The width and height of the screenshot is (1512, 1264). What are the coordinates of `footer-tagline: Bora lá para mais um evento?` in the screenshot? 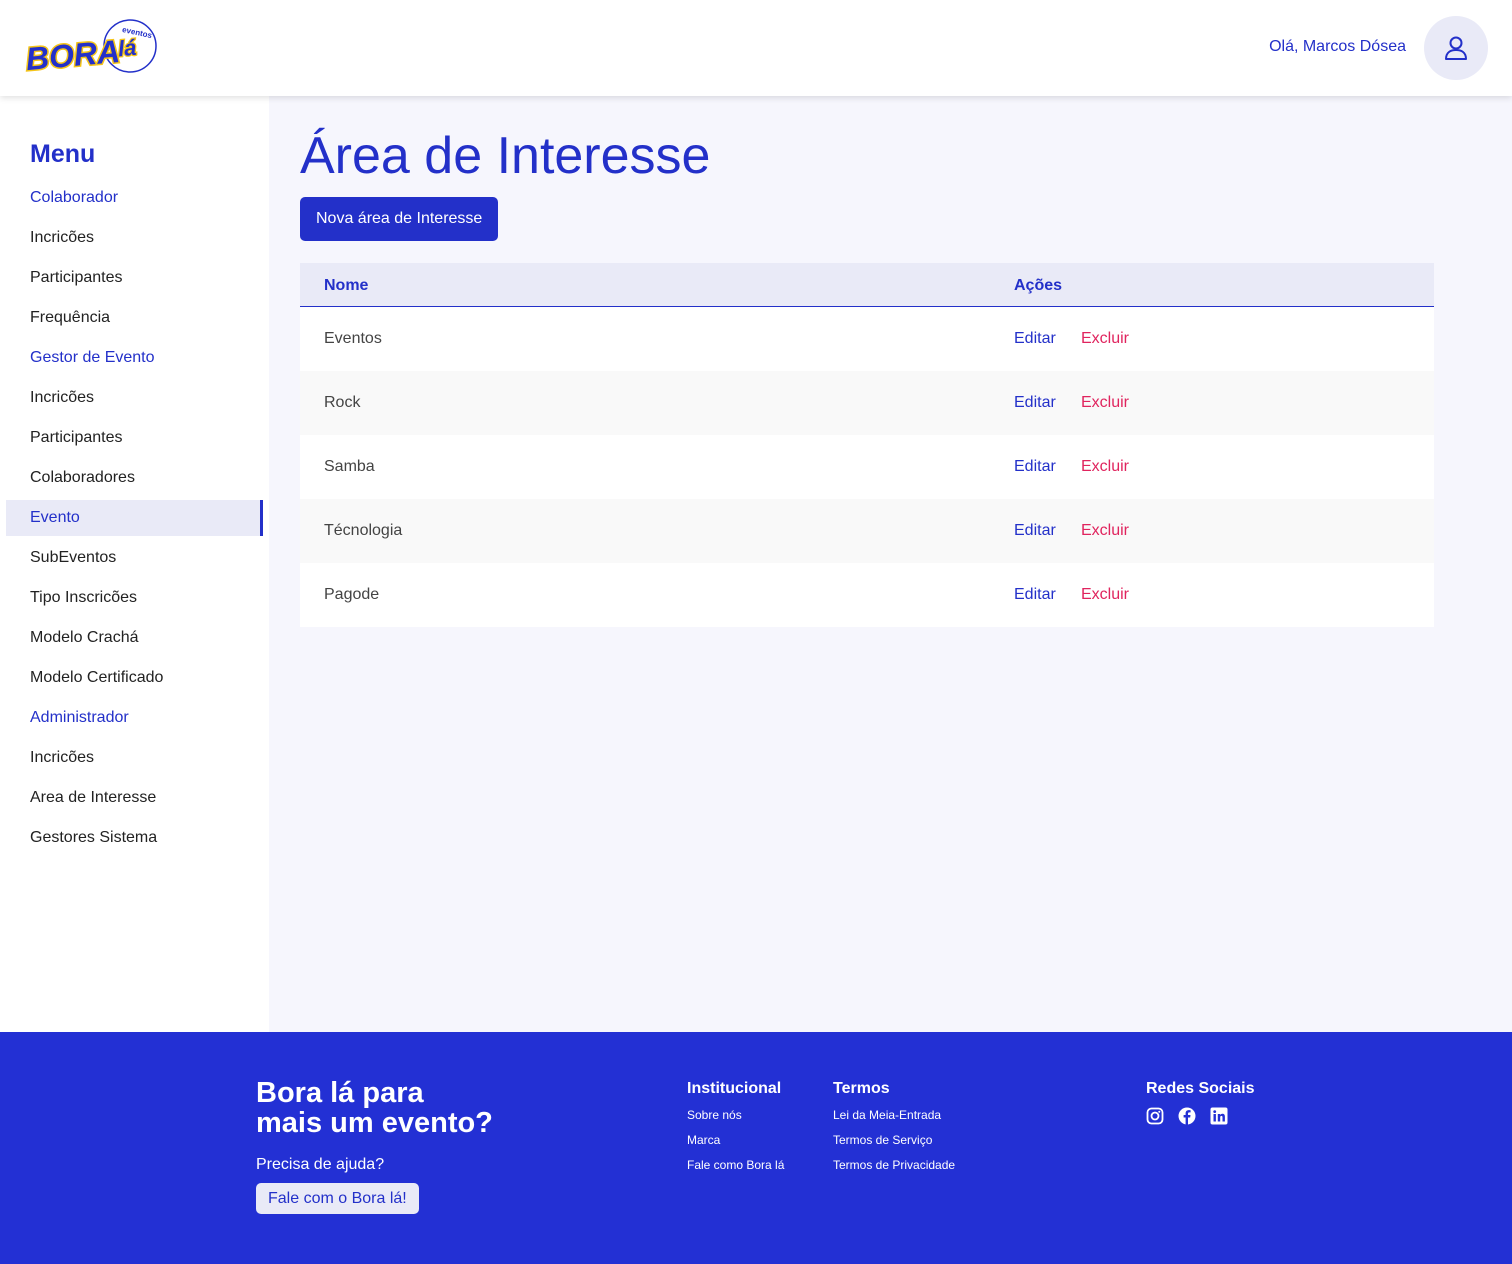 It's located at (406, 1108).